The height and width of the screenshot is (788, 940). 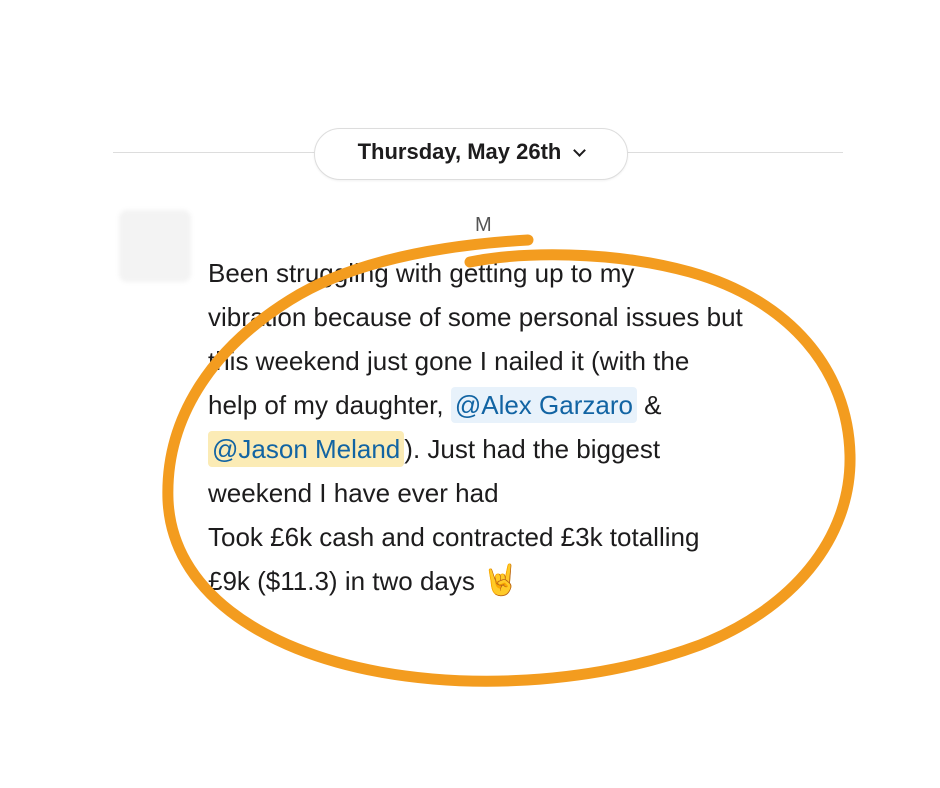 I want to click on date-label: Thursday, May 26th, so click(x=459, y=151).